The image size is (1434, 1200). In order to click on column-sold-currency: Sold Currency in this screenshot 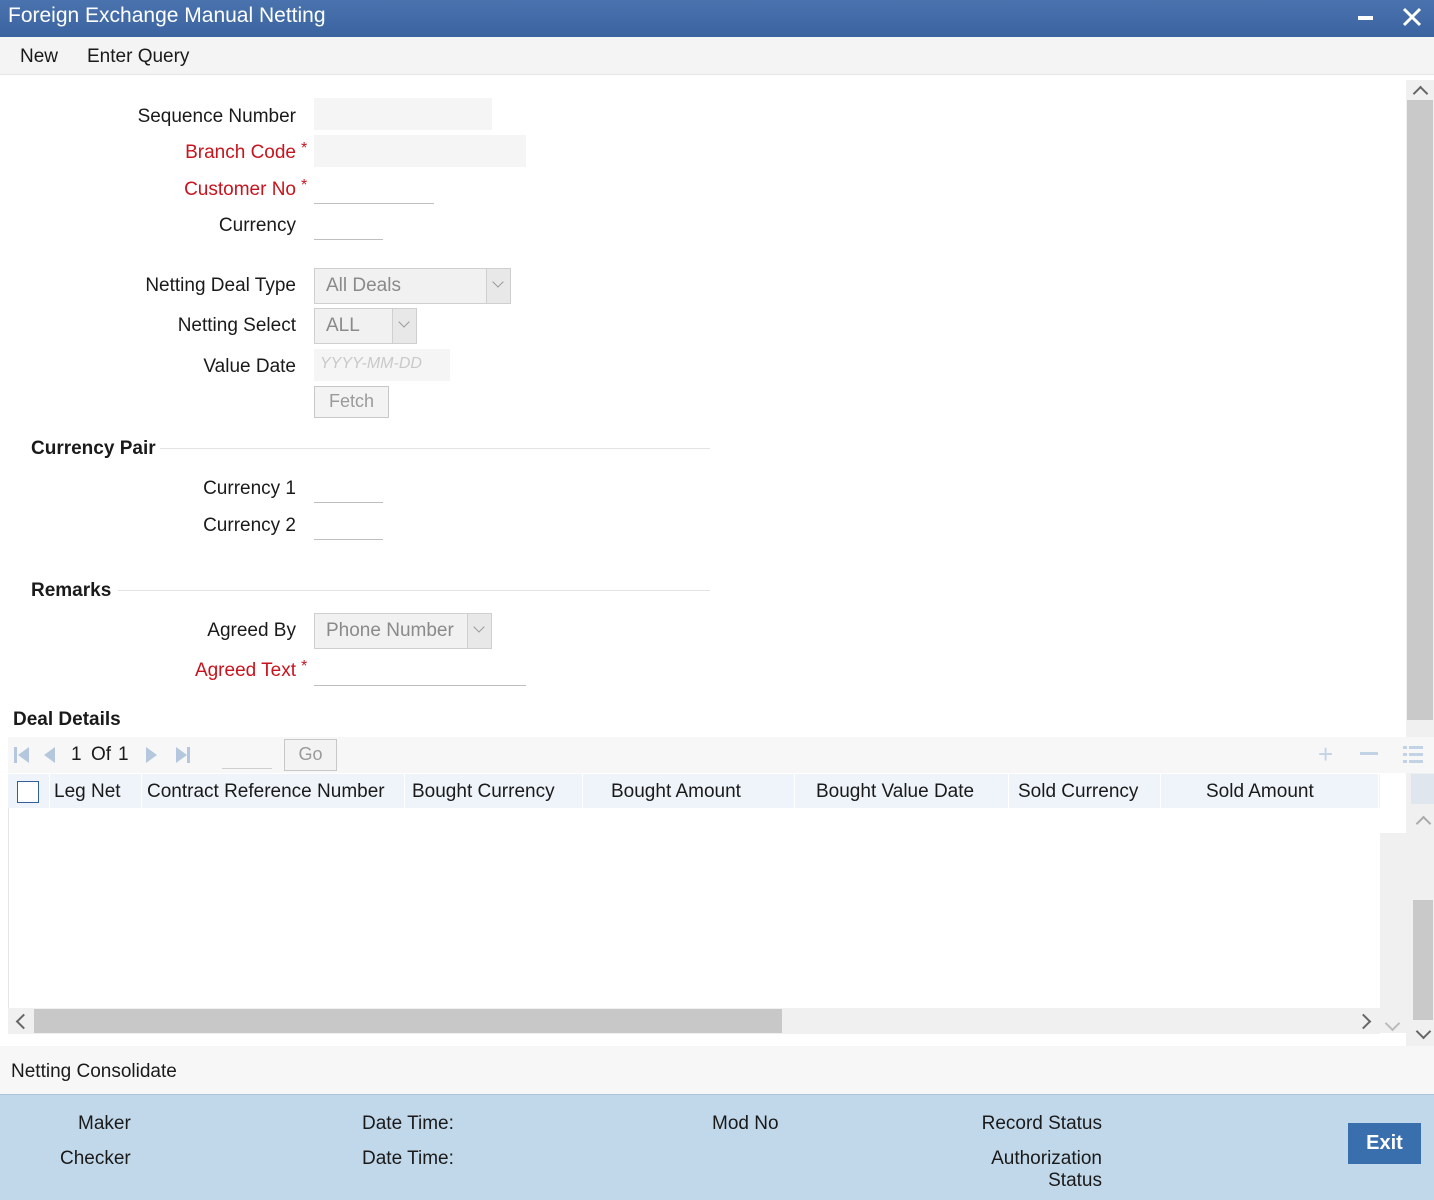, I will do `click(1078, 792)`.